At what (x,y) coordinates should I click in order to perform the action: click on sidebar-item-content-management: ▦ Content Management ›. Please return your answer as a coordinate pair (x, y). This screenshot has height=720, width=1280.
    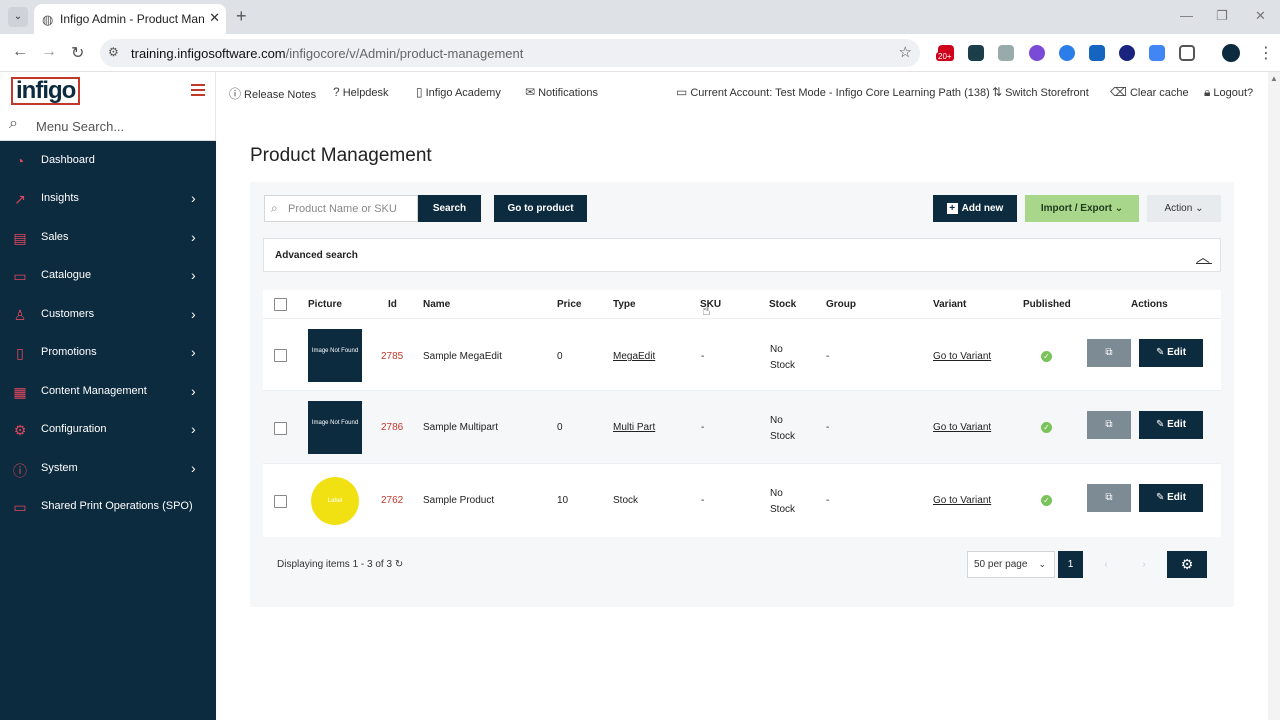
    Looking at the image, I should click on (108, 393).